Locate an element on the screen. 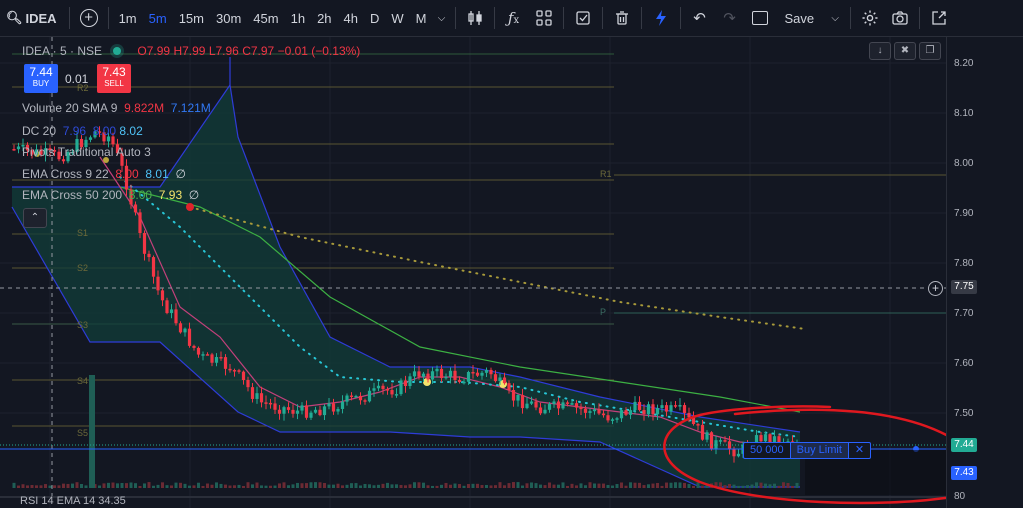 This screenshot has height=508, width=1023. cancel-order-button: ✕ is located at coordinates (858, 450).